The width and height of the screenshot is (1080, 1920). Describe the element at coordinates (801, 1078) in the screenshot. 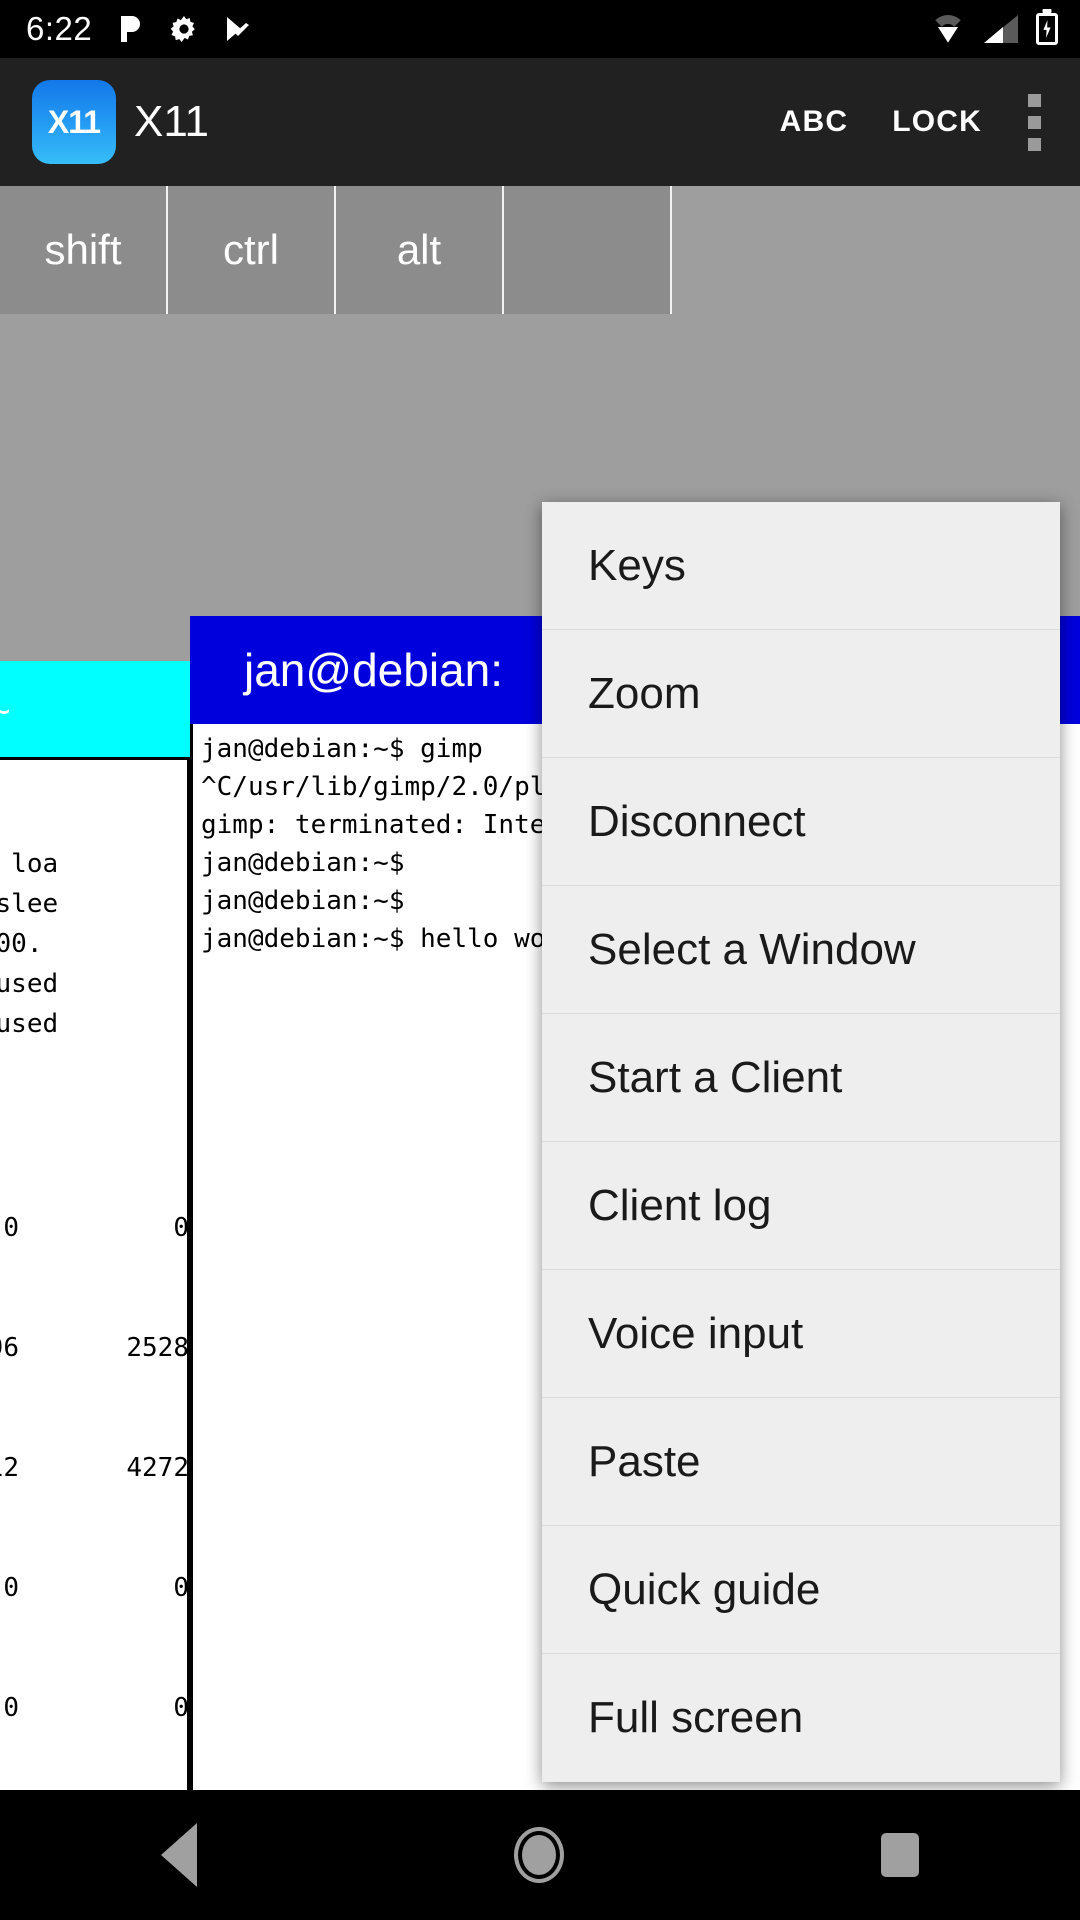

I see `menu-item-start-a-client: Start a Client` at that location.